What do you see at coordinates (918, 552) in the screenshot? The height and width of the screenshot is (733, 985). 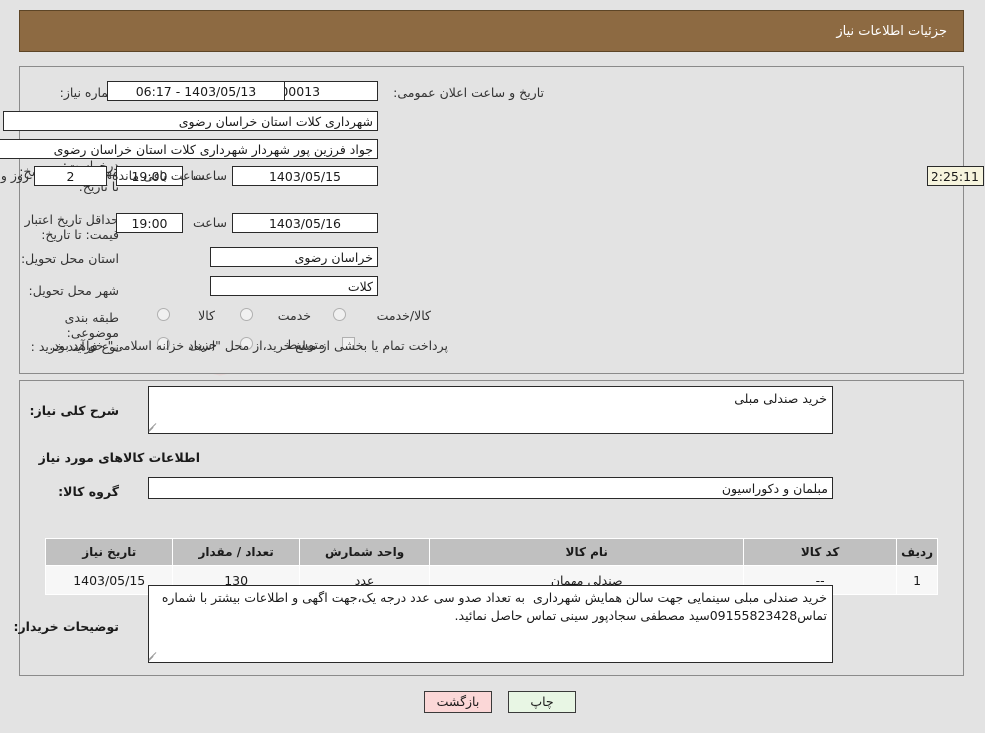 I see `th-radif: ردیف` at bounding box center [918, 552].